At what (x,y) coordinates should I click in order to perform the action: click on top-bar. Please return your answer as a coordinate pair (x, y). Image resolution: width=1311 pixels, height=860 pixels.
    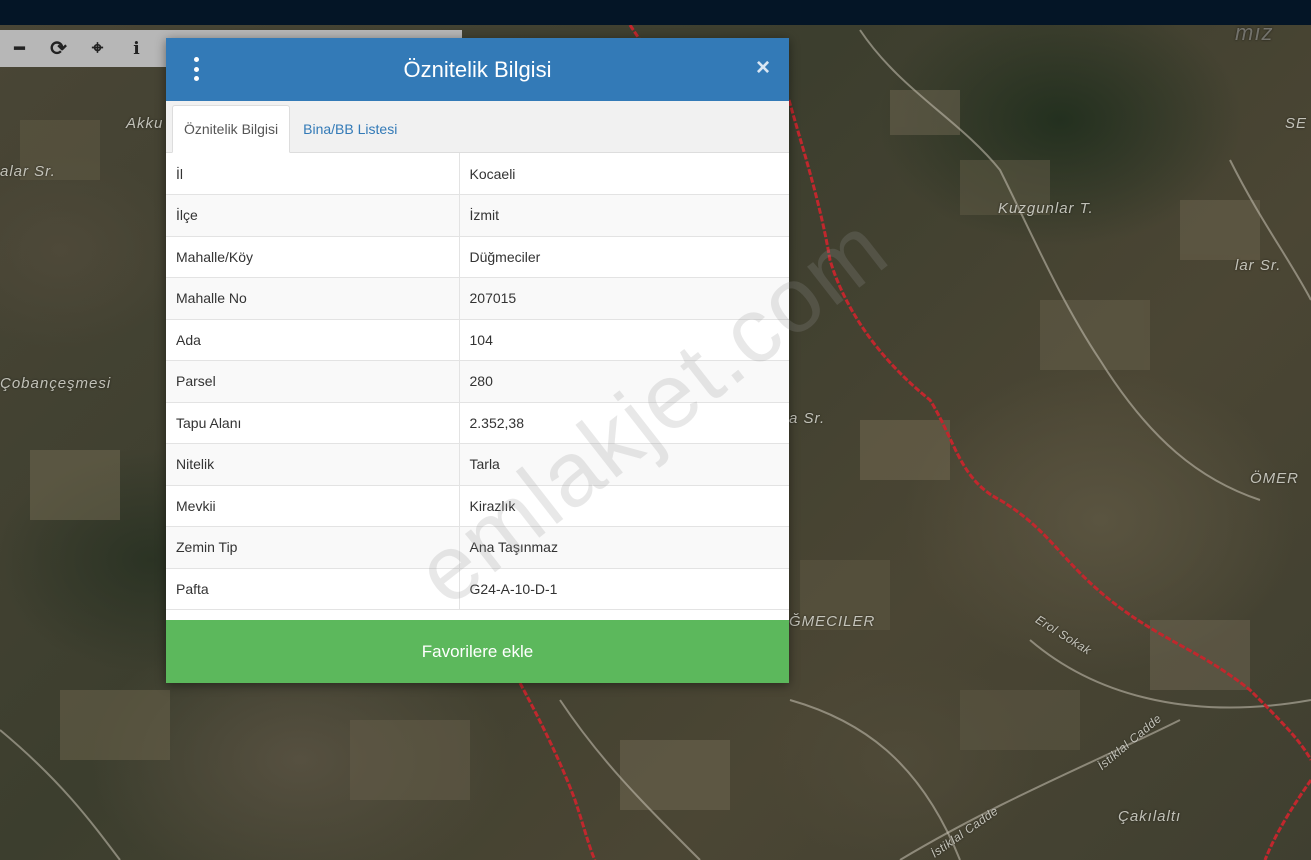
    Looking at the image, I should click on (655, 12).